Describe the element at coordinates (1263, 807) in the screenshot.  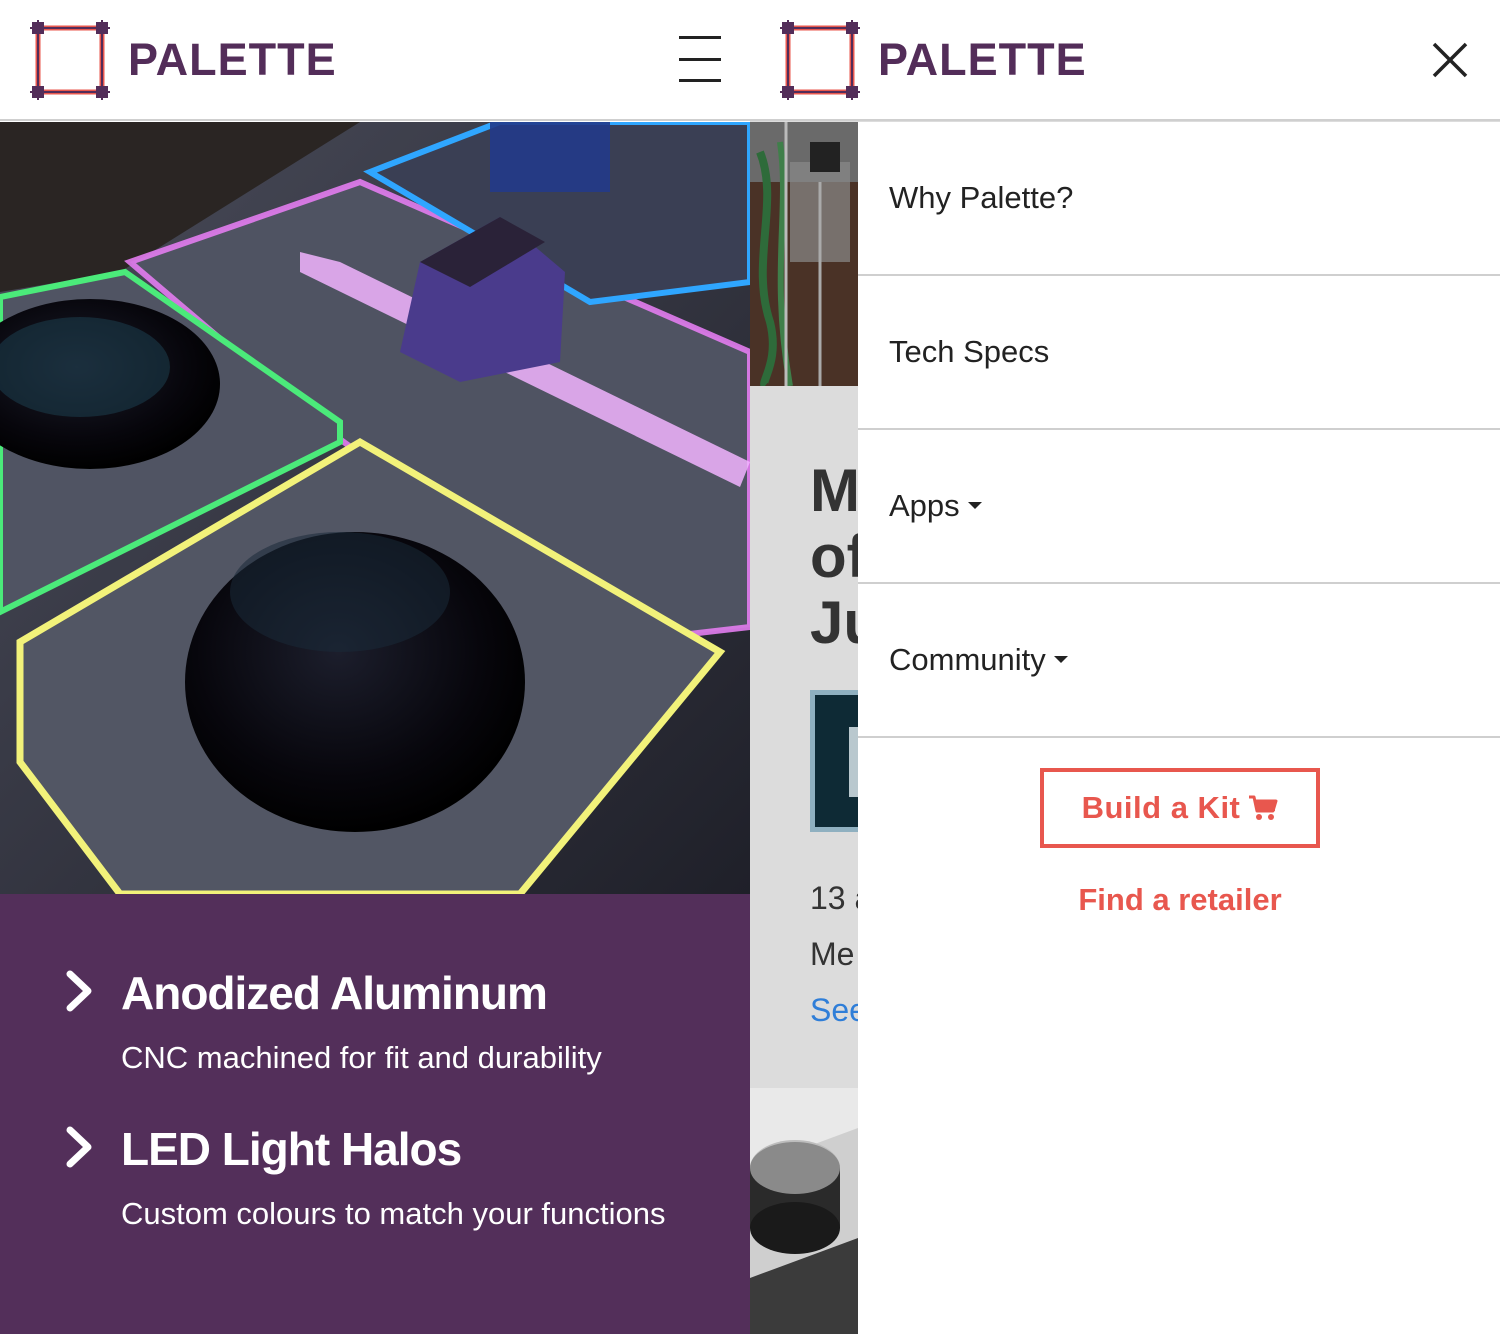
I see `cart-icon` at that location.